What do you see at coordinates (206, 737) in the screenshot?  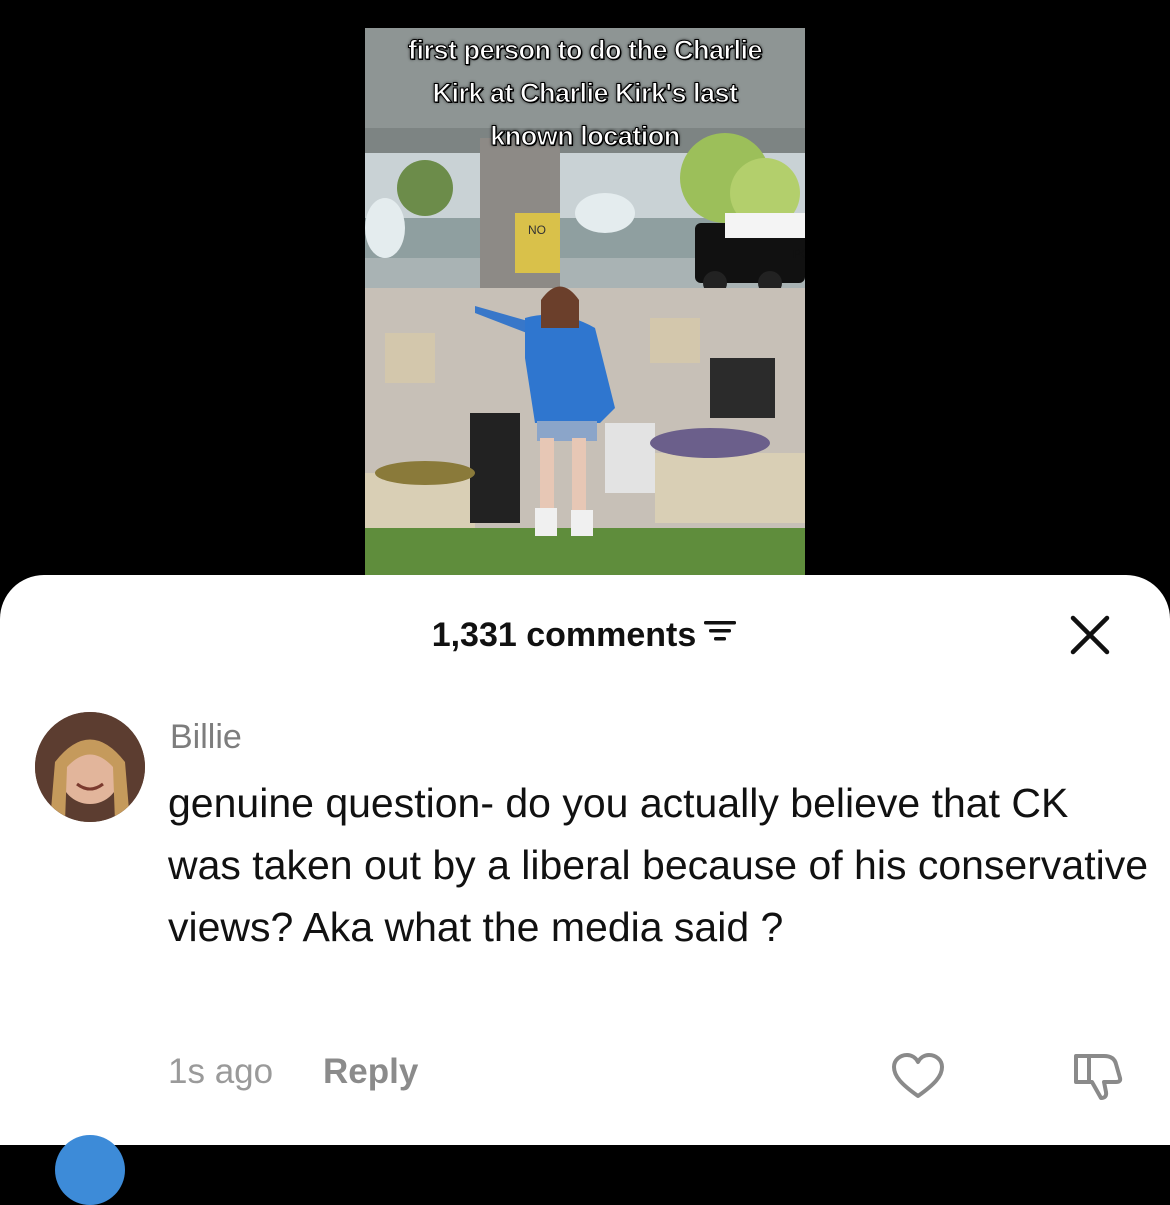 I see `comment-username: Billie` at bounding box center [206, 737].